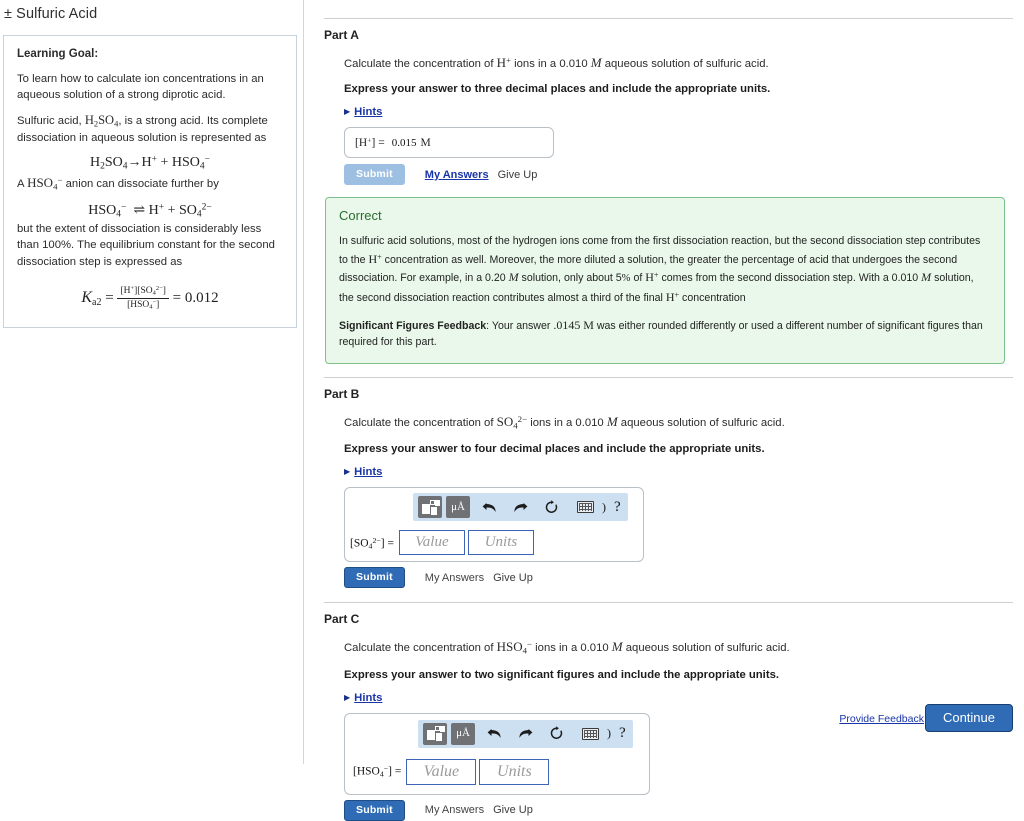  I want to click on part-c-question-pre: Calculate the concentration of, so click(420, 648).